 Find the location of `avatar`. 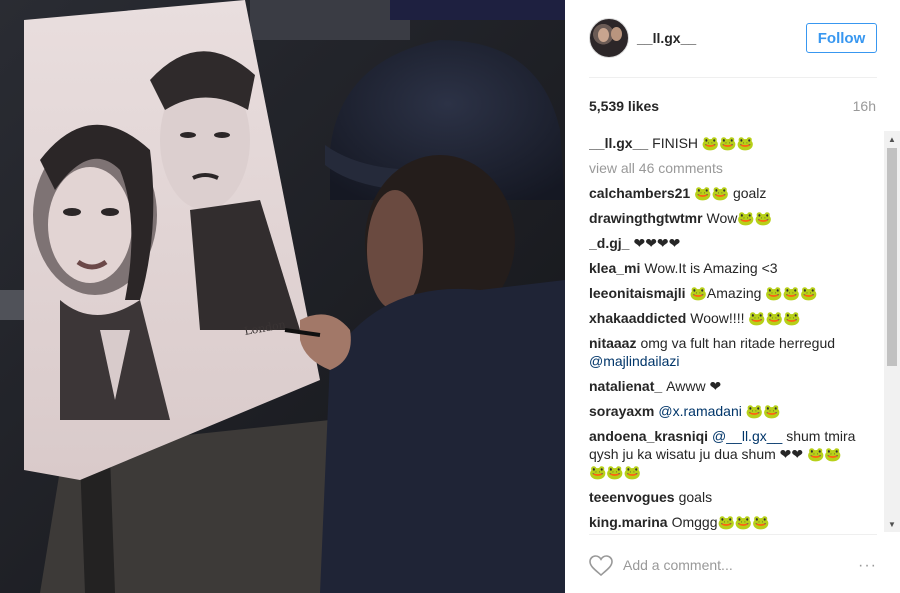

avatar is located at coordinates (609, 38).